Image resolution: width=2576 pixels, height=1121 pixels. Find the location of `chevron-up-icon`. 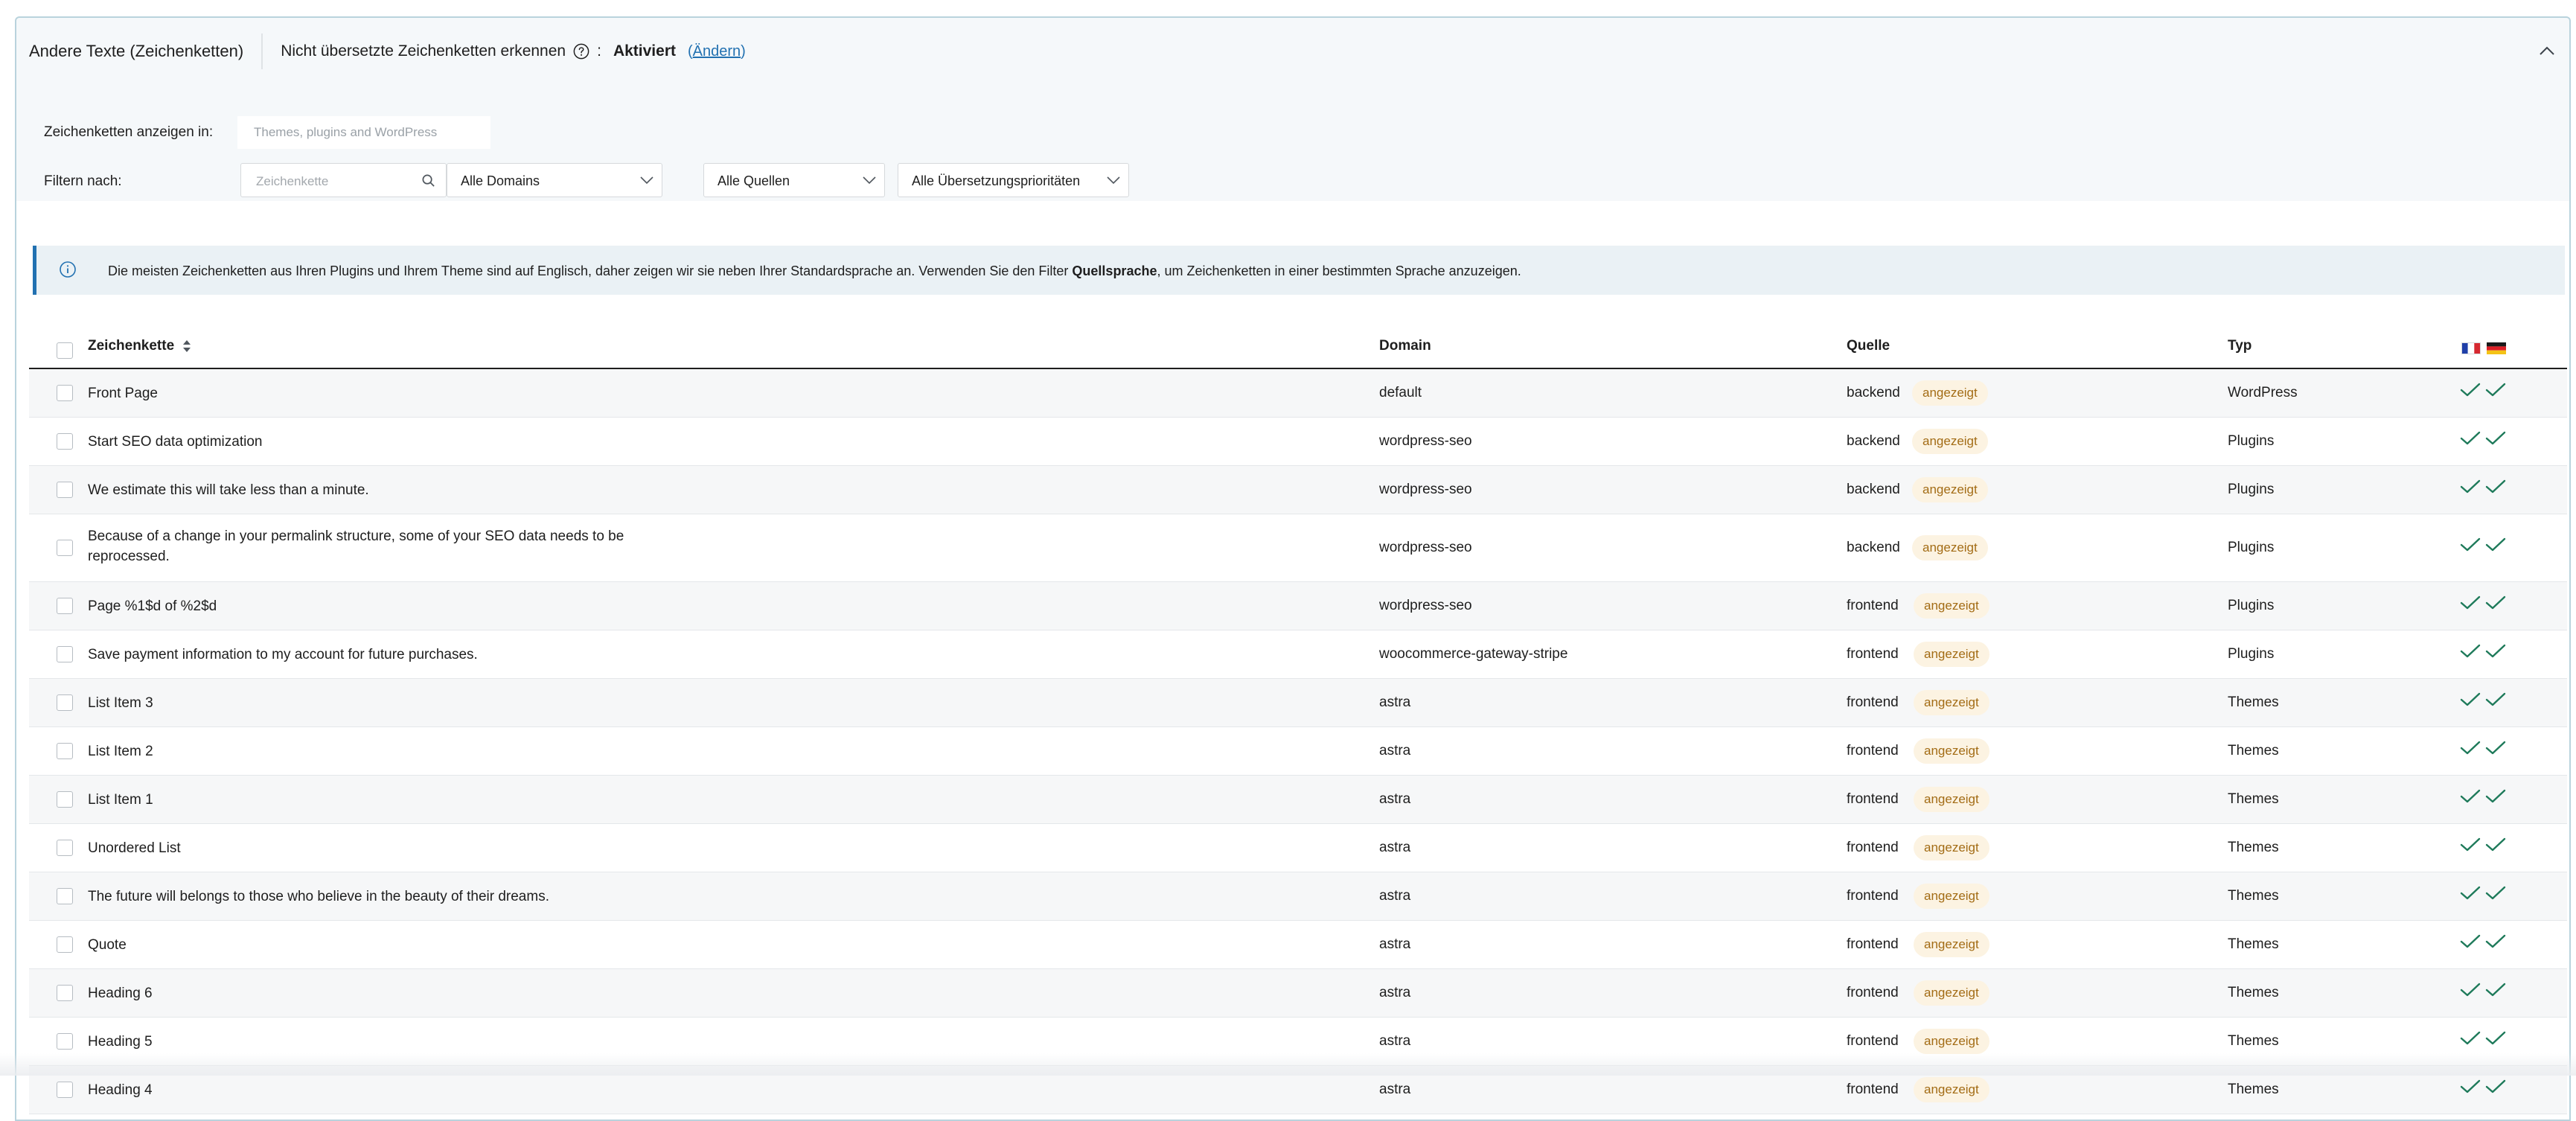

chevron-up-icon is located at coordinates (2547, 50).